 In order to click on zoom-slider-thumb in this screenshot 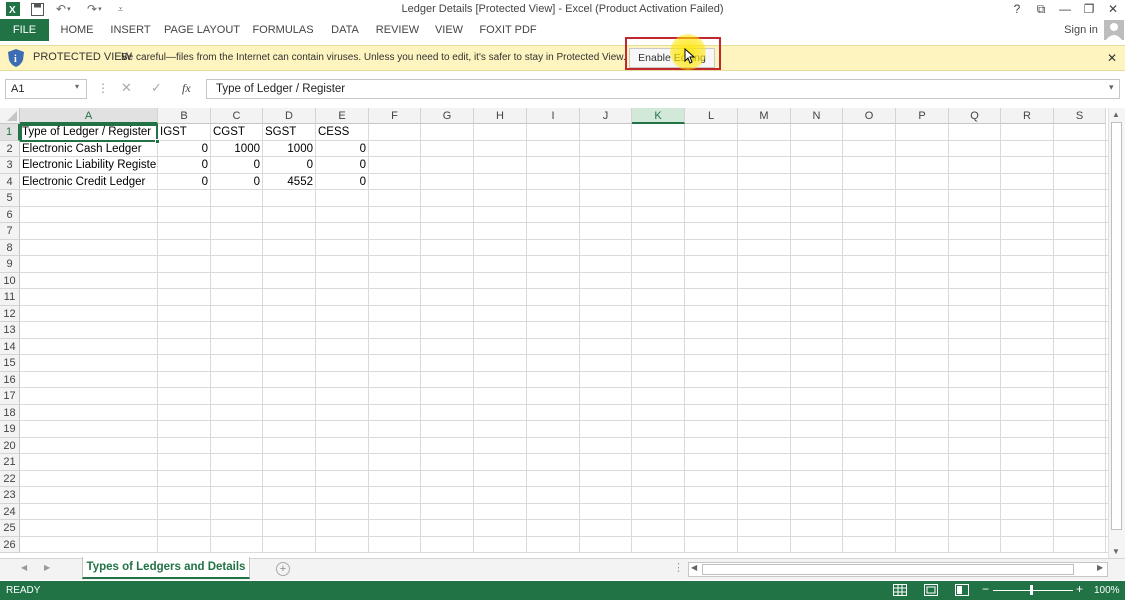, I will do `click(1031, 590)`.